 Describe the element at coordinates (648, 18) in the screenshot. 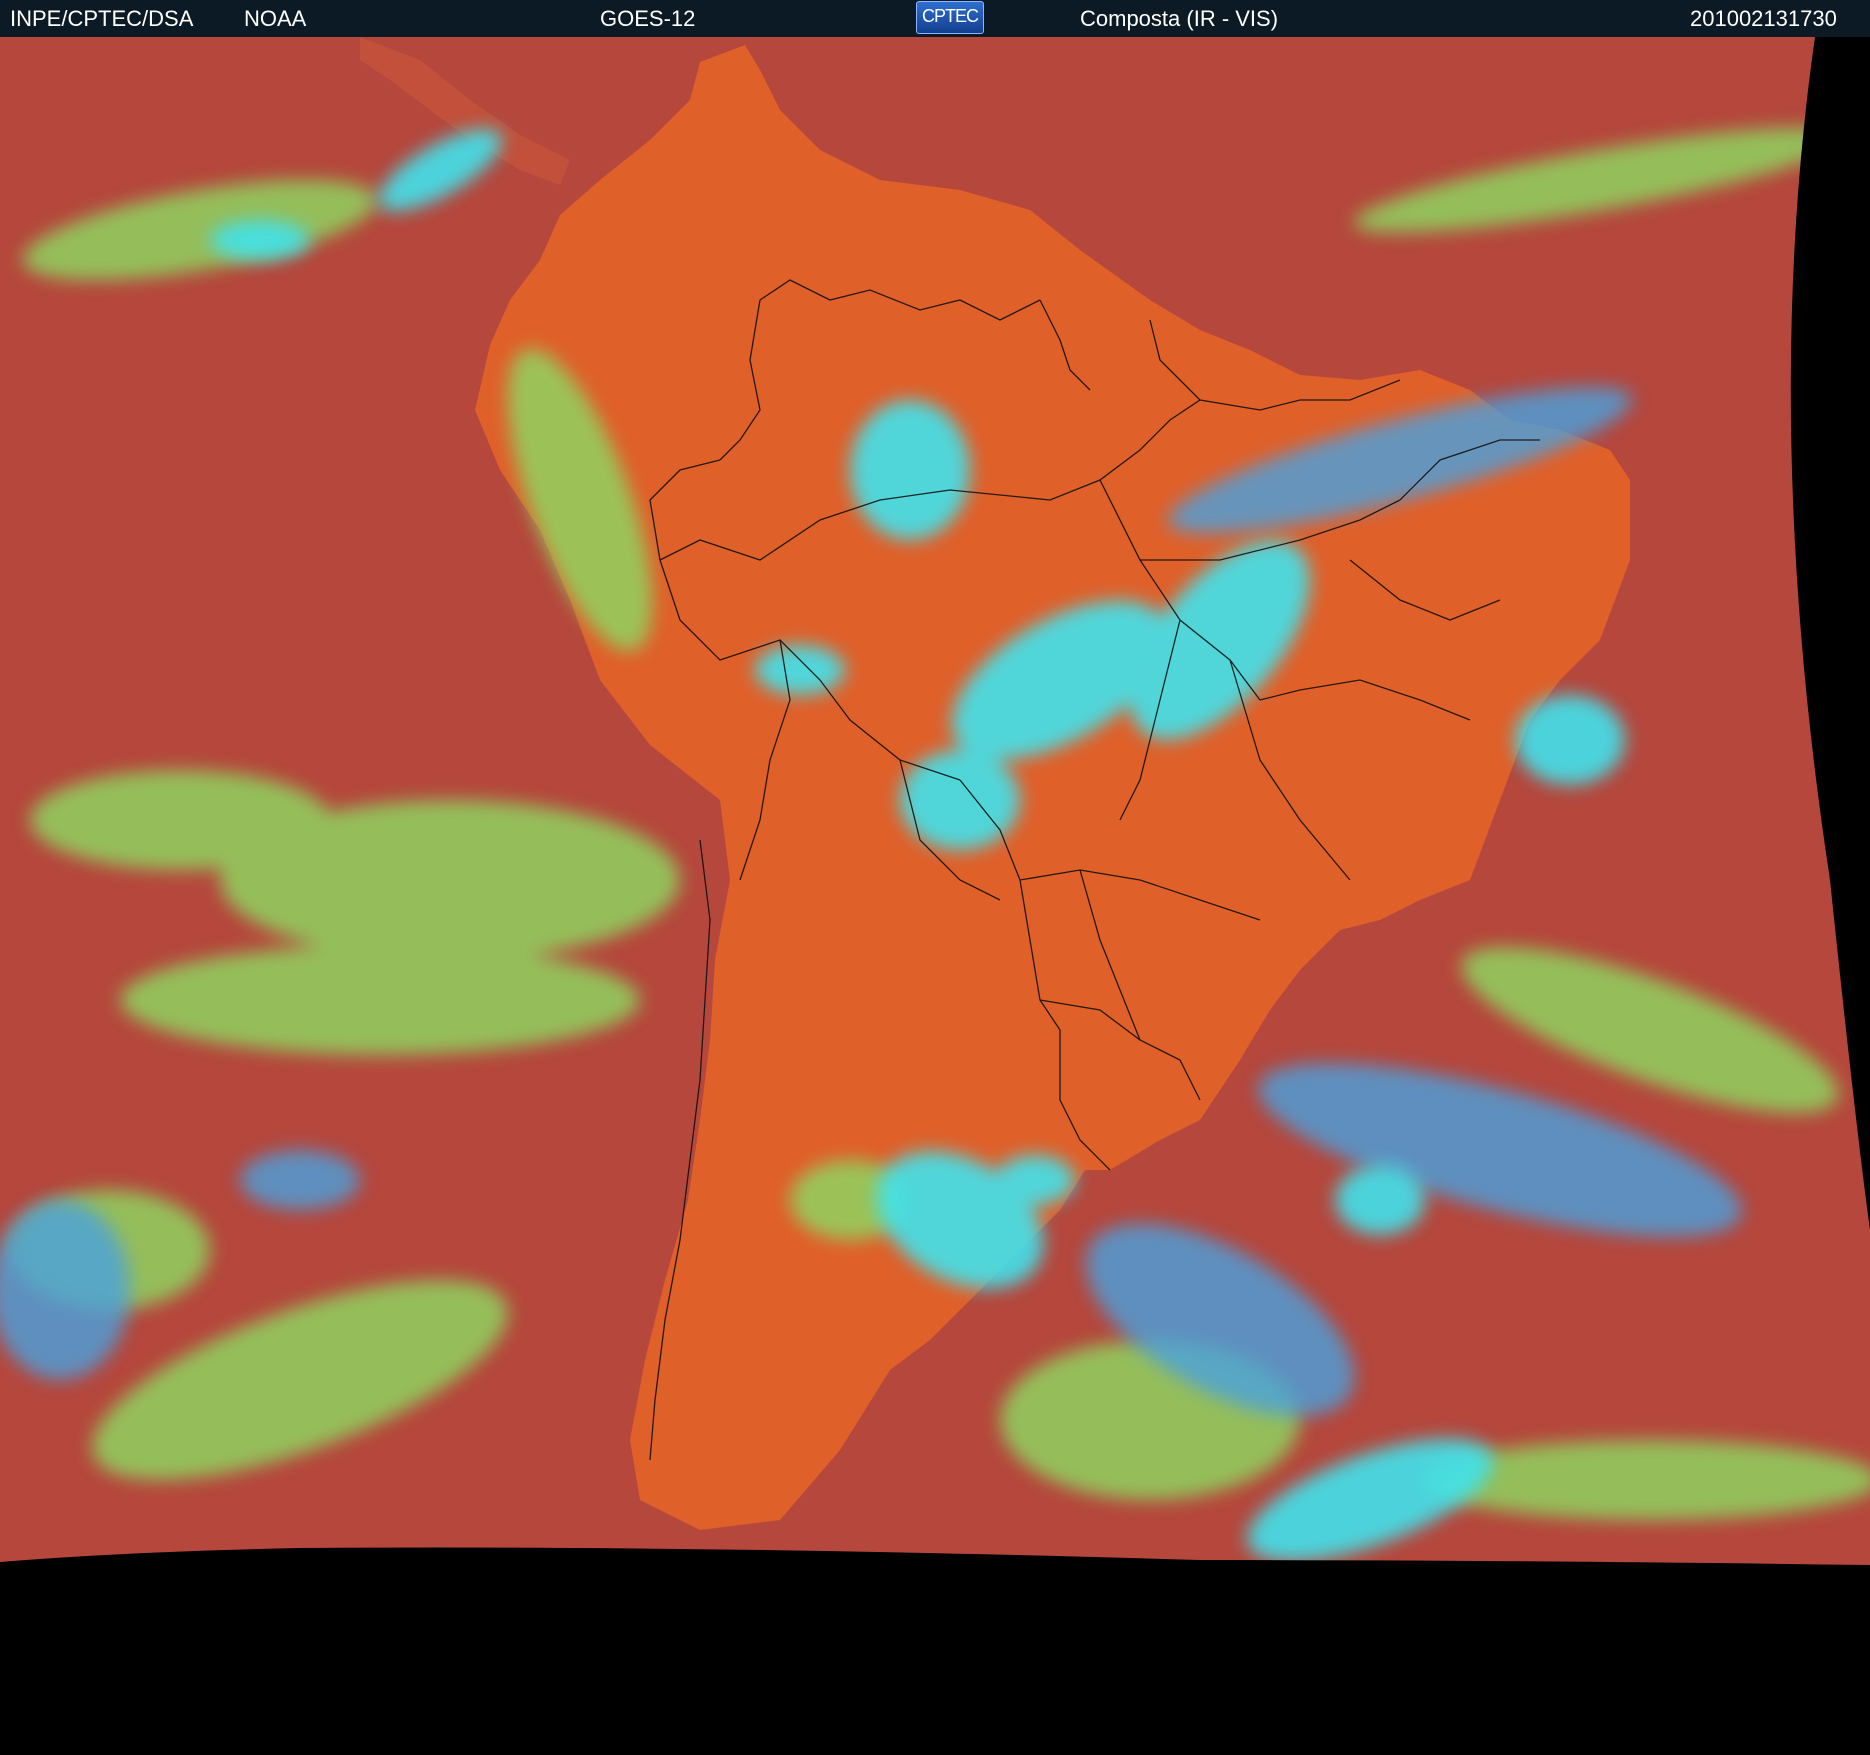

I see `satellite-label: GOES-12` at that location.